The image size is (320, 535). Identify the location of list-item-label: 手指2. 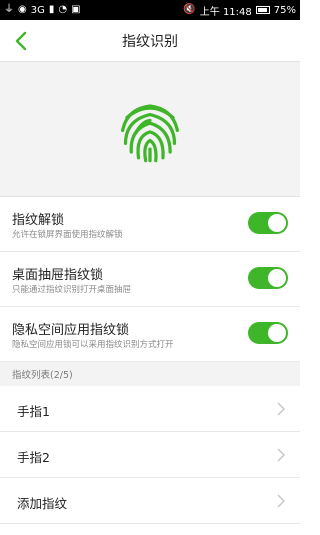
(33, 457).